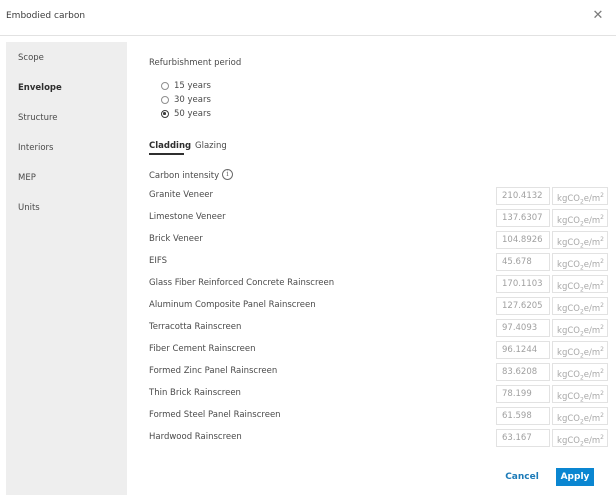  What do you see at coordinates (523, 438) in the screenshot?
I see `carbon-value-input: 63.167` at bounding box center [523, 438].